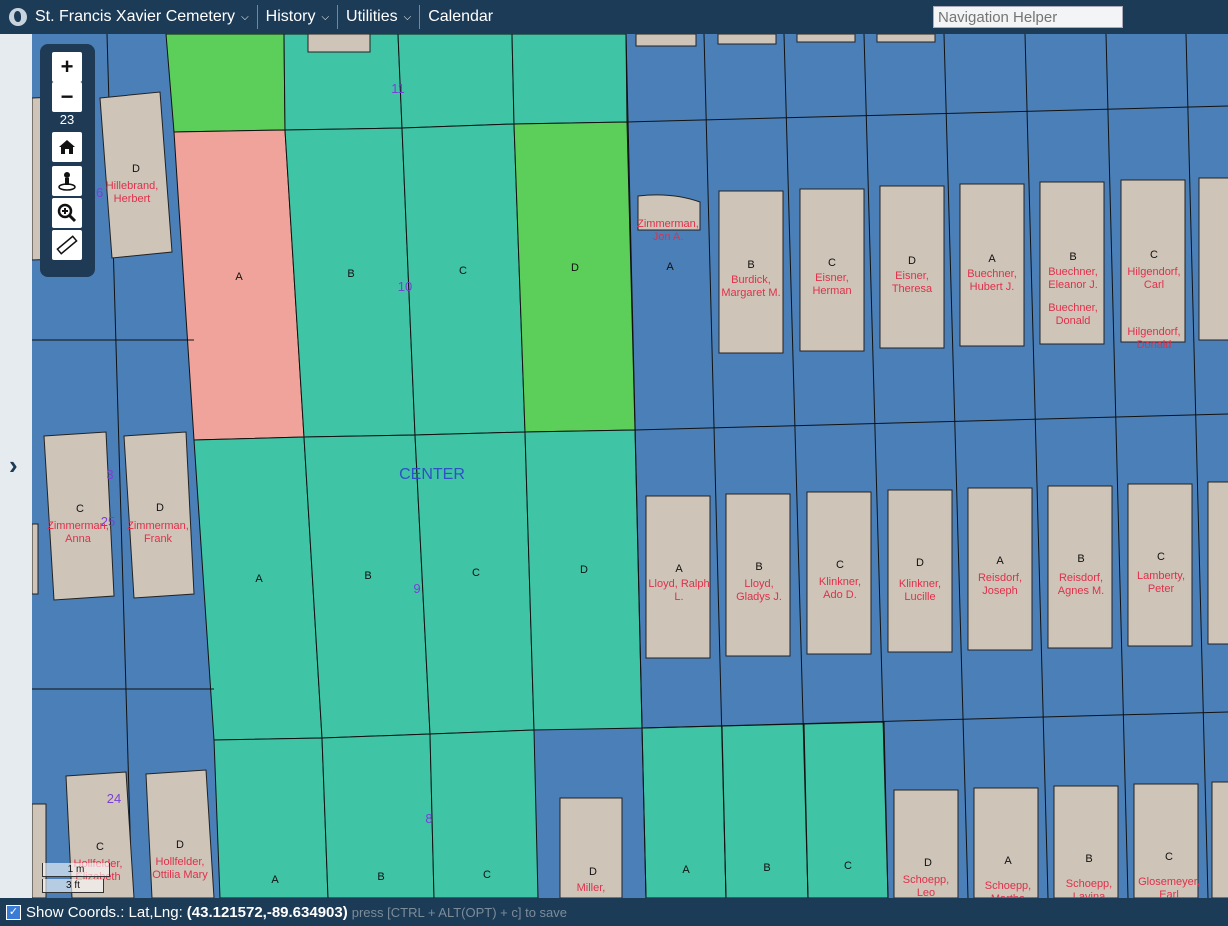  I want to click on interment-name-label: Miller,, so click(591, 888).